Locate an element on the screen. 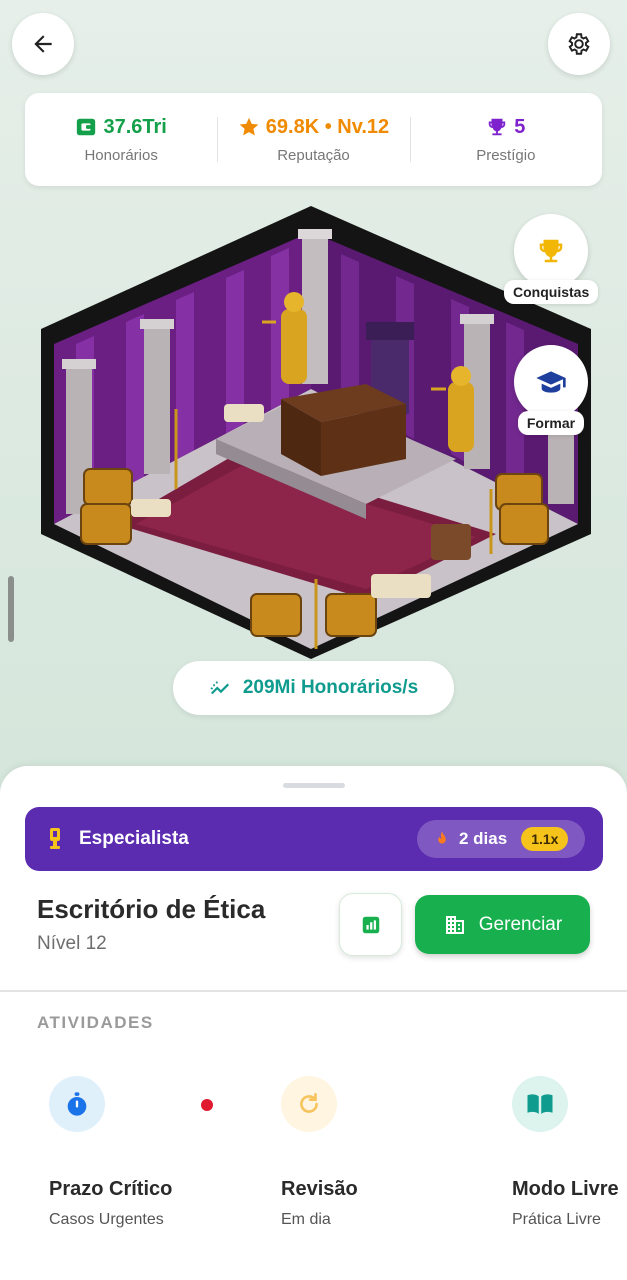 The width and height of the screenshot is (627, 1280). open-book-icon is located at coordinates (540, 1104).